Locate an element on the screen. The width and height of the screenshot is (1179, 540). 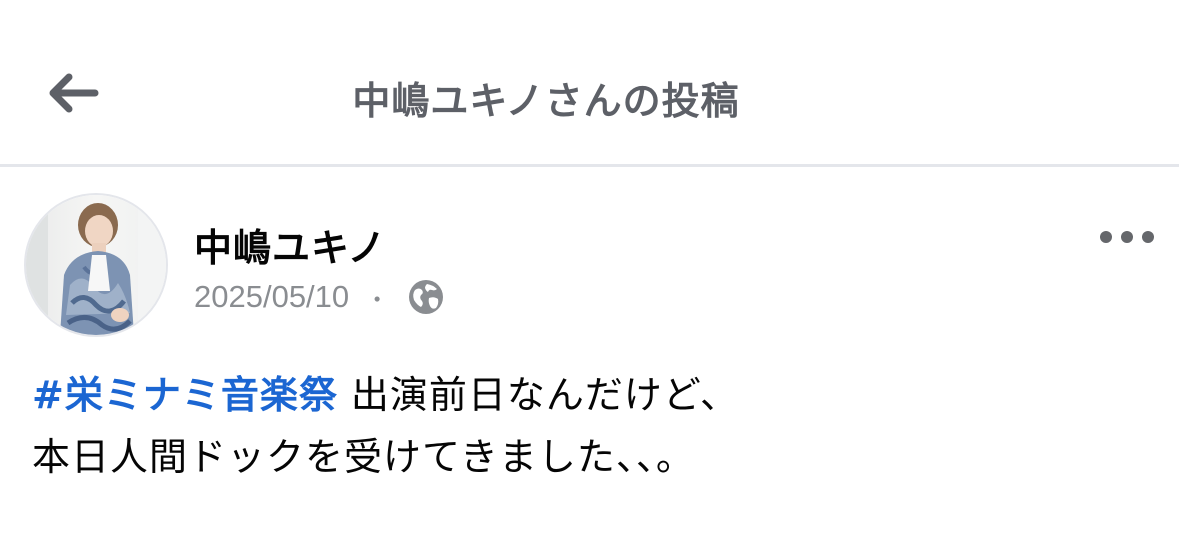
more-options-button is located at coordinates (1127, 237).